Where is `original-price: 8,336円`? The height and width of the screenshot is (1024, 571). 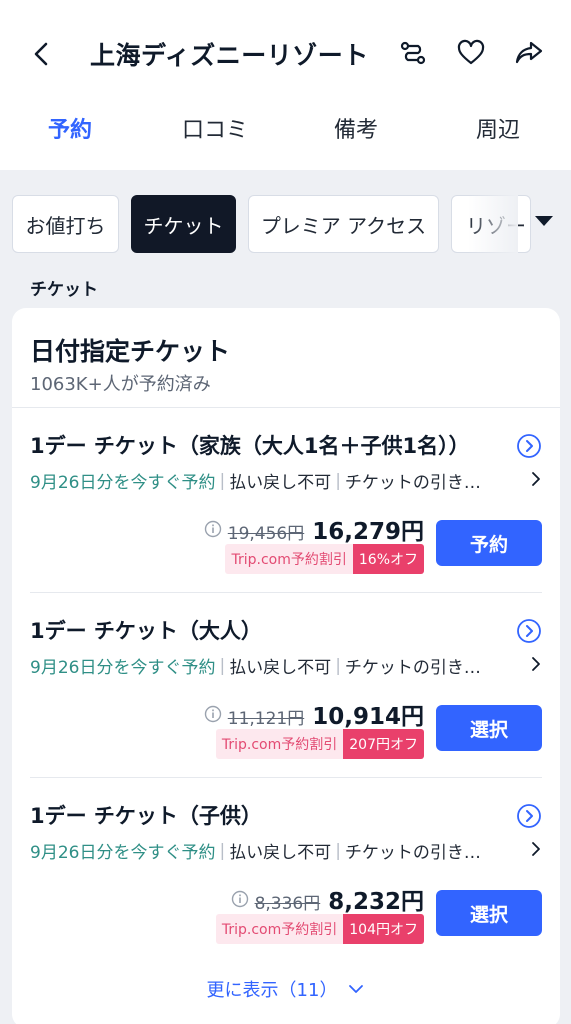 original-price: 8,336円 is located at coordinates (287, 904).